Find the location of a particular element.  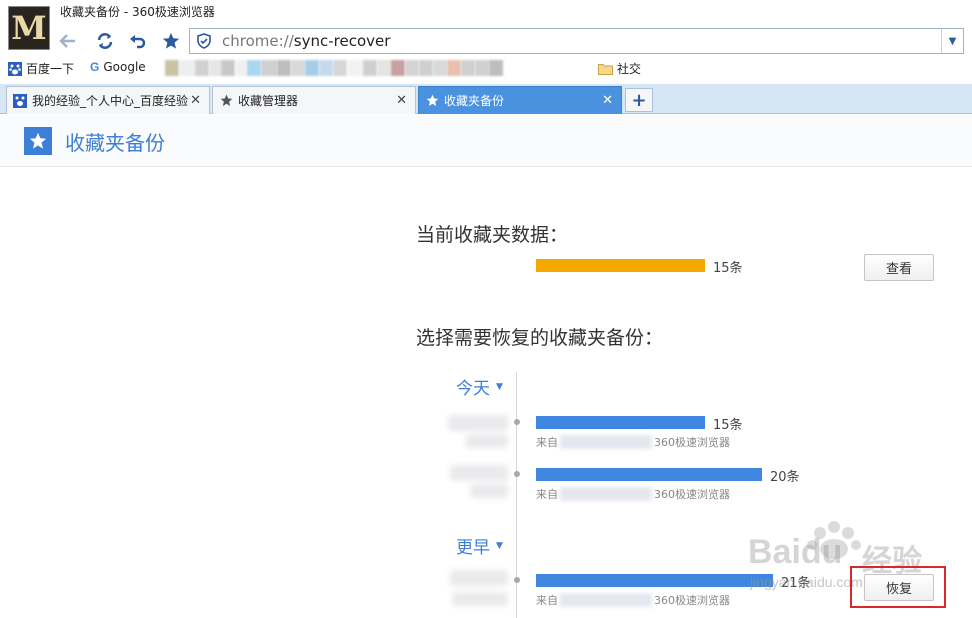

shield-icon is located at coordinates (204, 41).